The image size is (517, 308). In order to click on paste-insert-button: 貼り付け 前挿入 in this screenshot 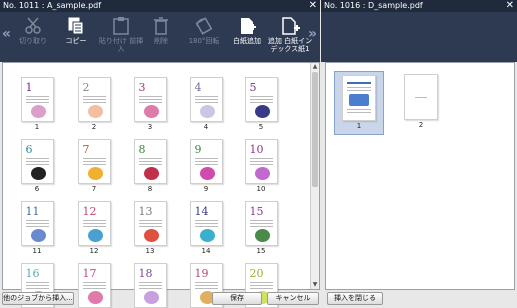, I will do `click(121, 37)`.